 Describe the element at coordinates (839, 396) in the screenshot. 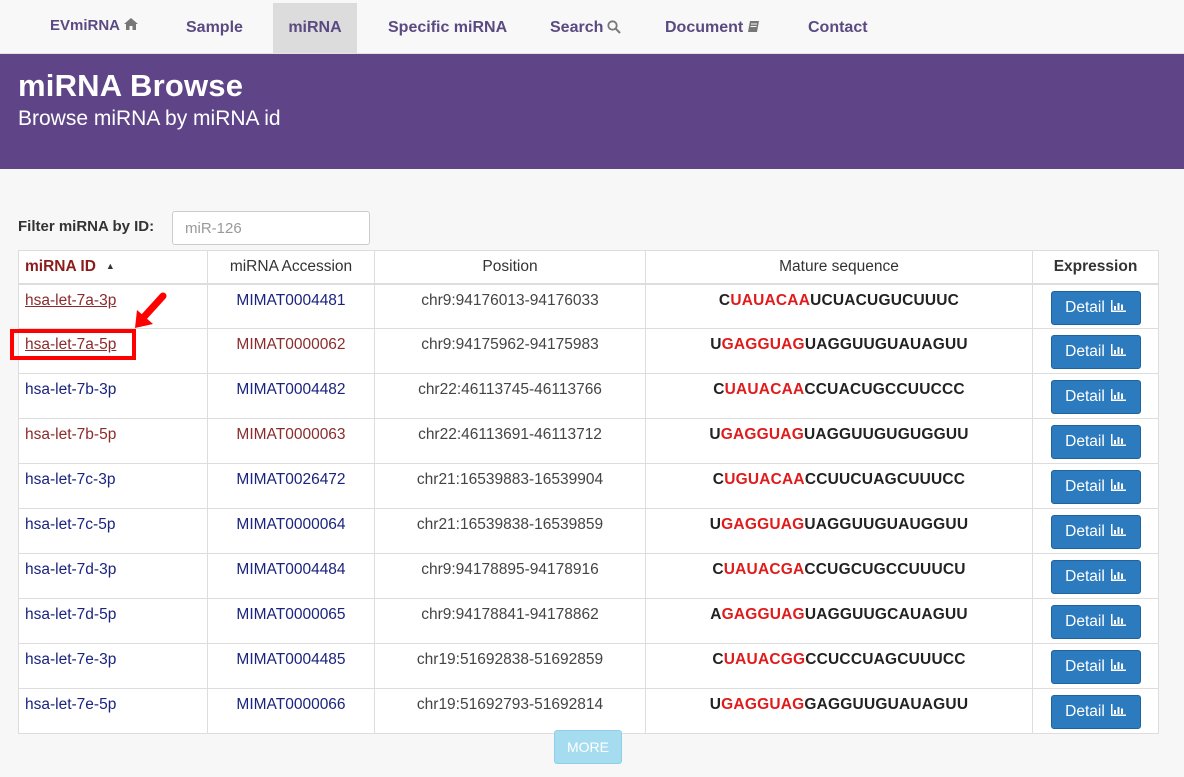

I see `sequence-cell: CUAUACAACCUACUGCCUUCCC` at that location.